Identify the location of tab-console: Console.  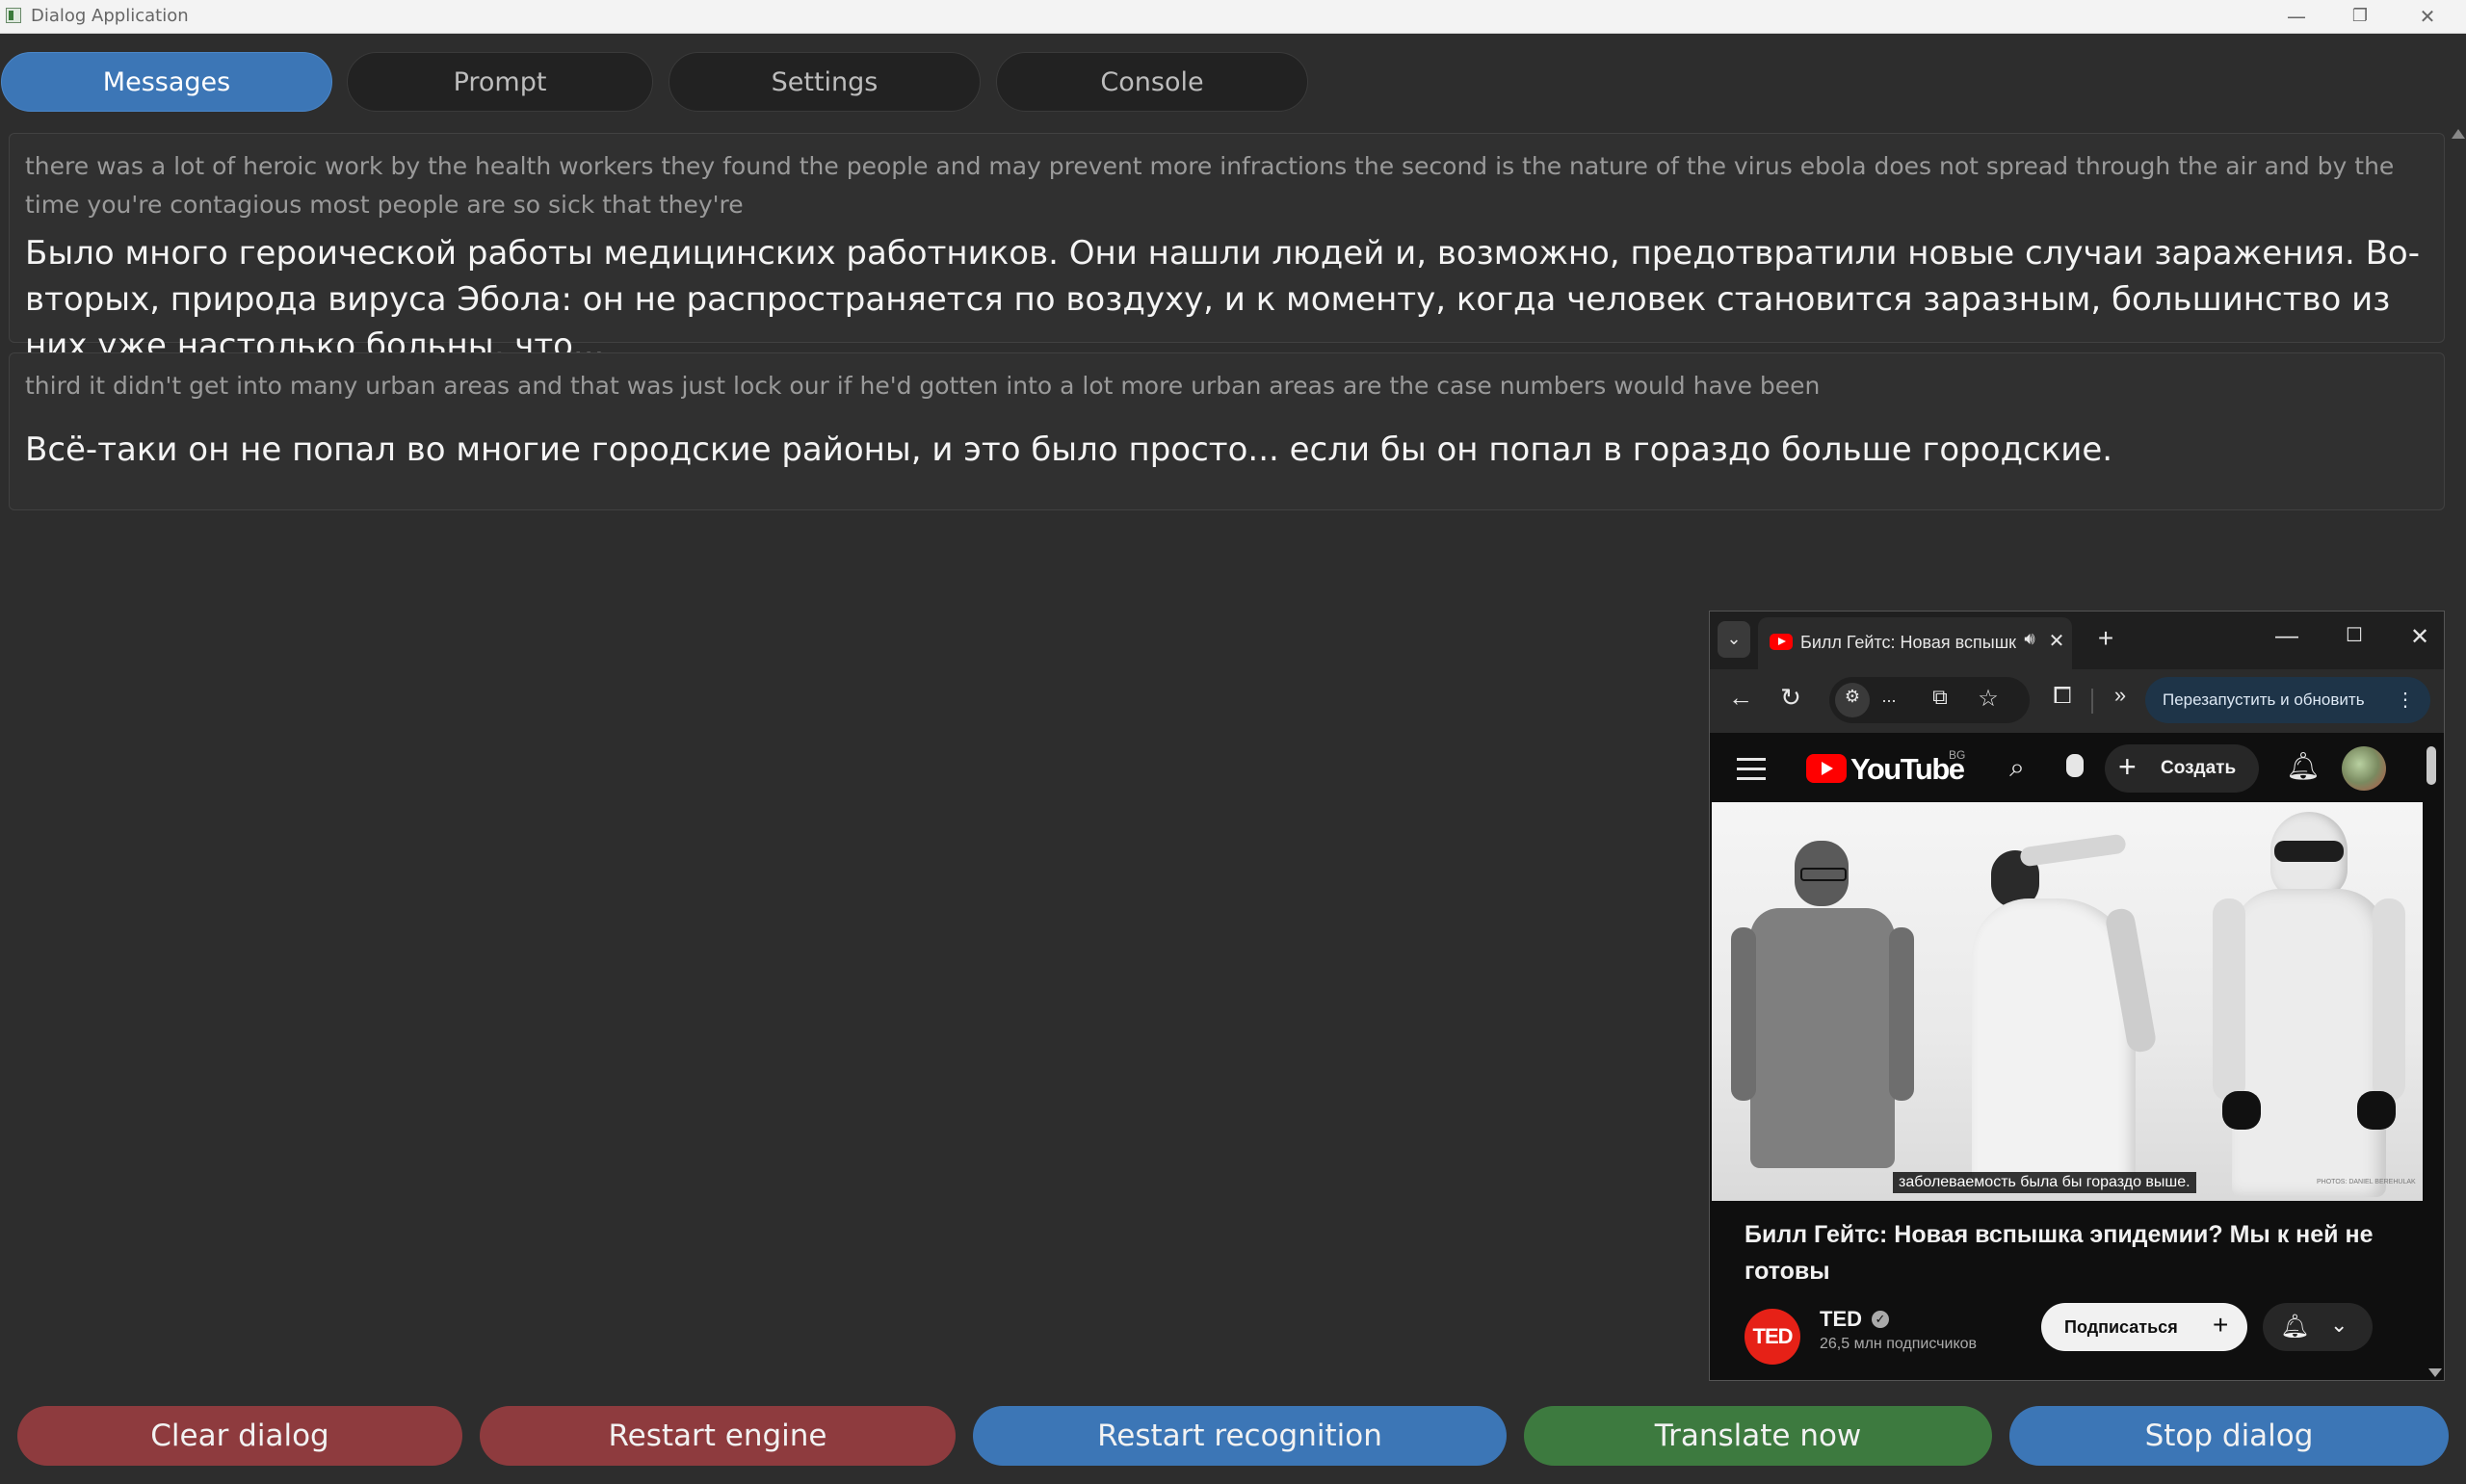
(1152, 82).